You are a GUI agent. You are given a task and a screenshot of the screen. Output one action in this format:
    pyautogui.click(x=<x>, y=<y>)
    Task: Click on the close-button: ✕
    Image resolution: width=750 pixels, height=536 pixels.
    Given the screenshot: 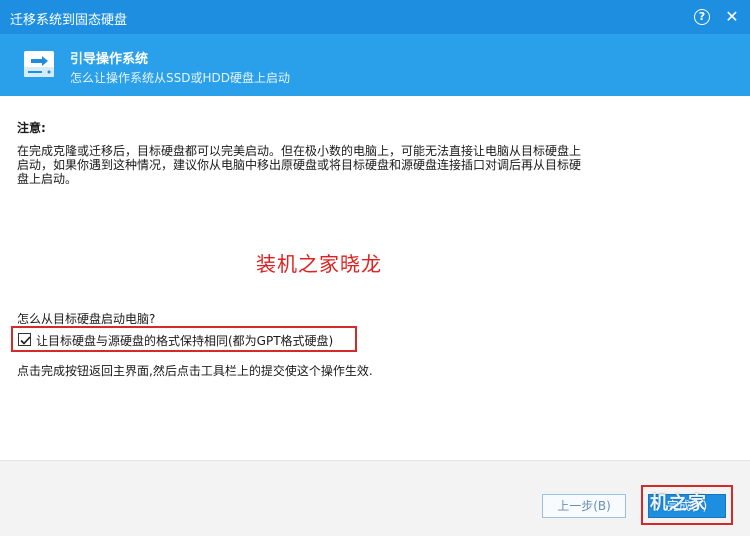 What is the action you would take?
    pyautogui.click(x=732, y=17)
    